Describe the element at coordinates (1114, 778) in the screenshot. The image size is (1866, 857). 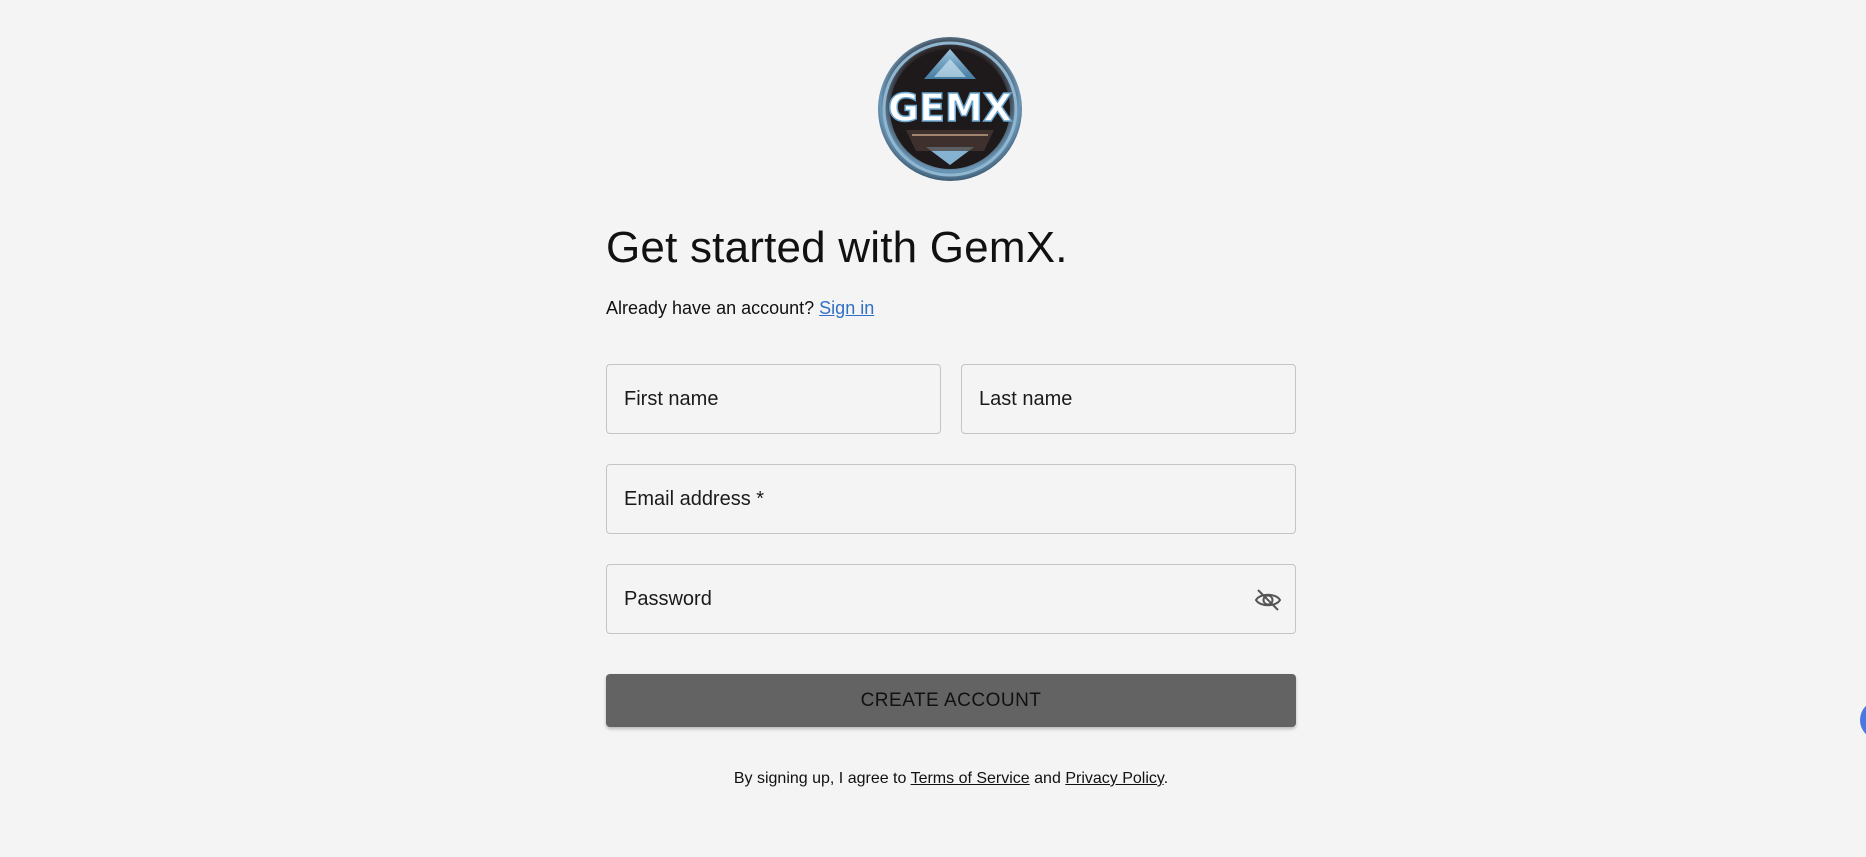
I see `privacy-policy-link: Privacy Policy` at that location.